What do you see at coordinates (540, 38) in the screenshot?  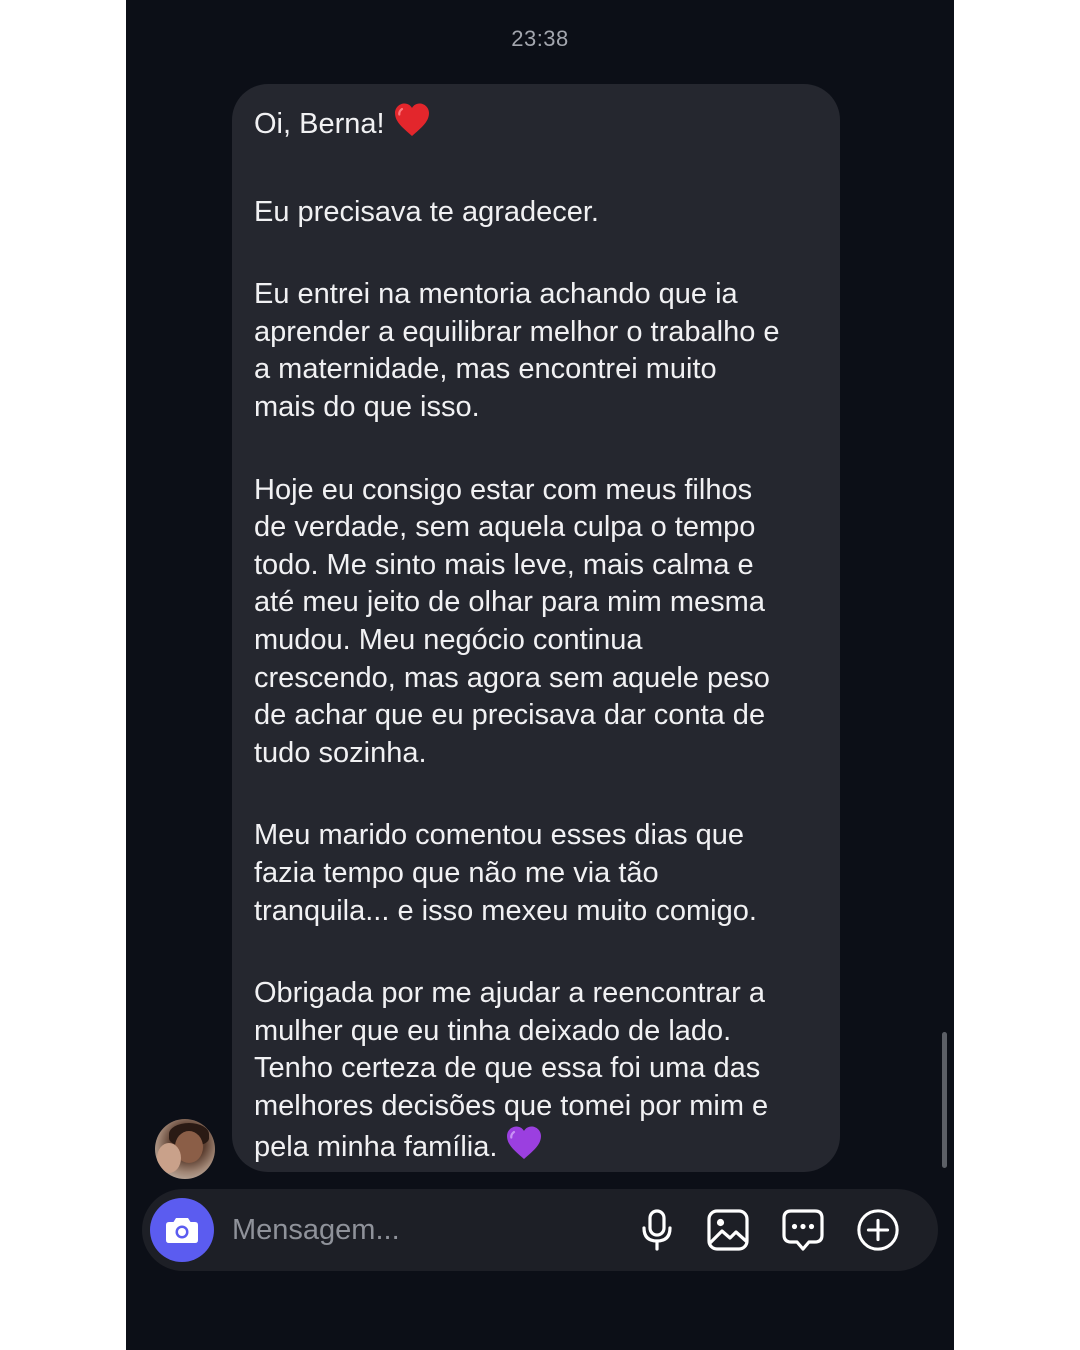 I see `message-timestamp: 23:38` at bounding box center [540, 38].